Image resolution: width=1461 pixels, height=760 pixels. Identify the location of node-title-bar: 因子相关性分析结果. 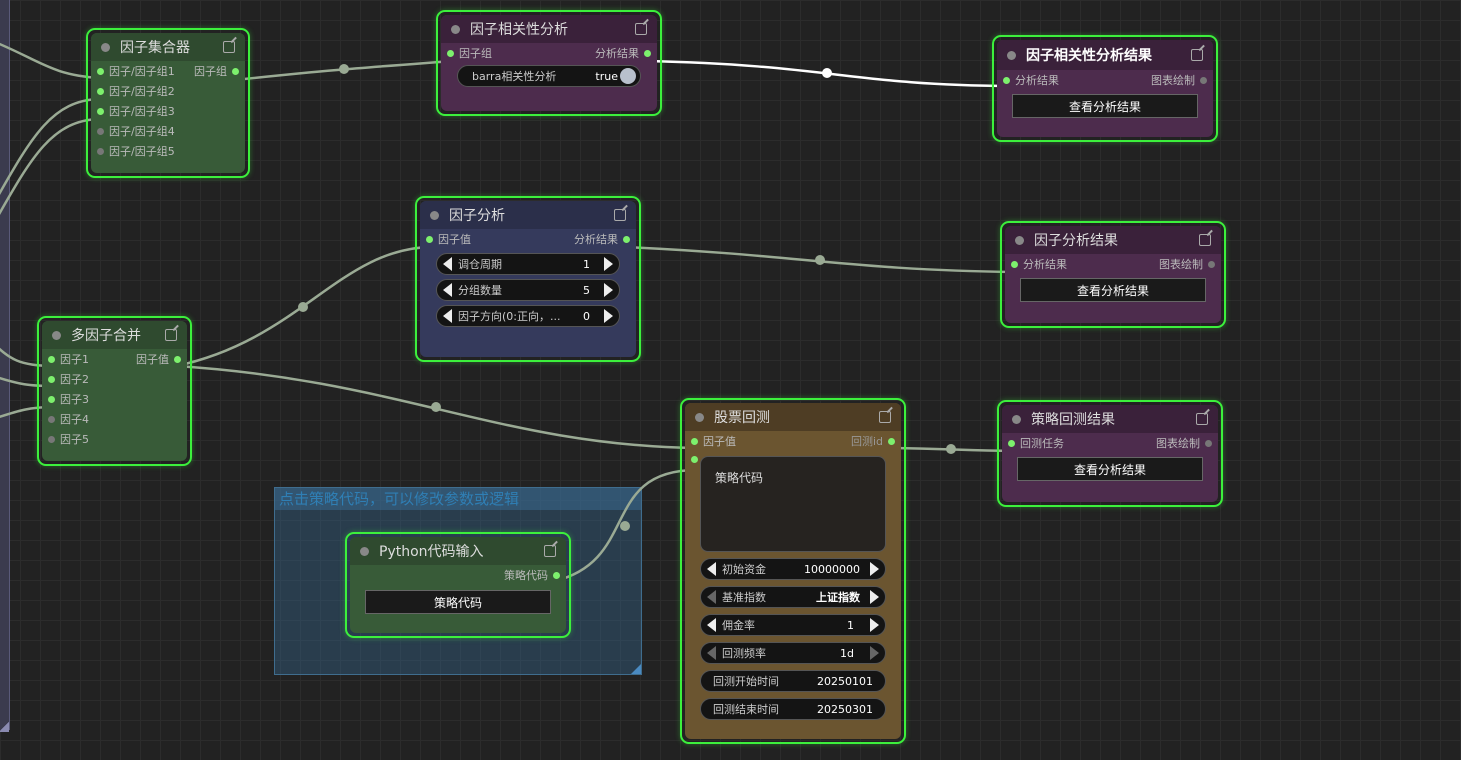
(1105, 55).